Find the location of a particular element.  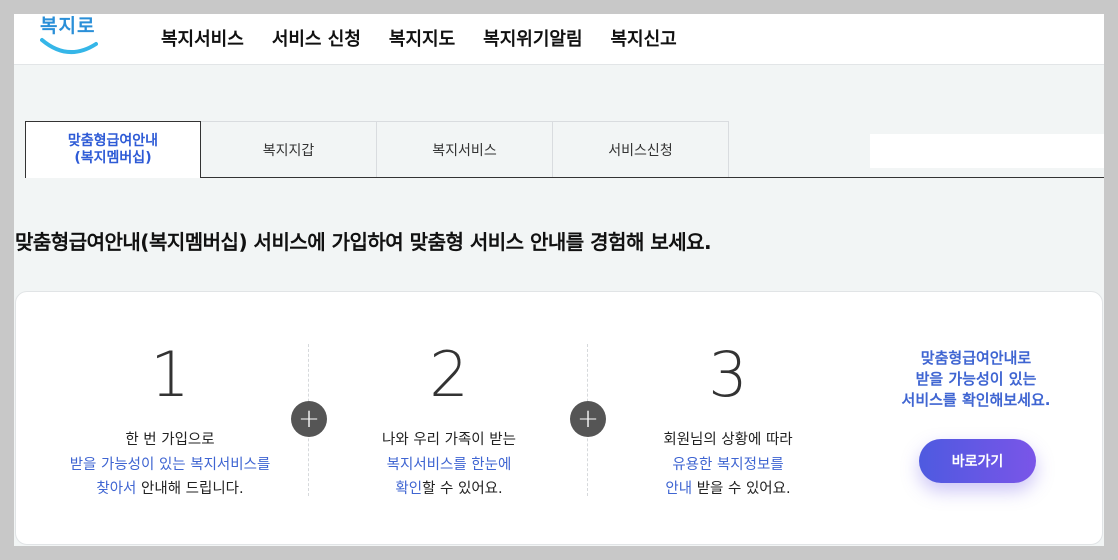

logo-arc-icon is located at coordinates (69, 46).